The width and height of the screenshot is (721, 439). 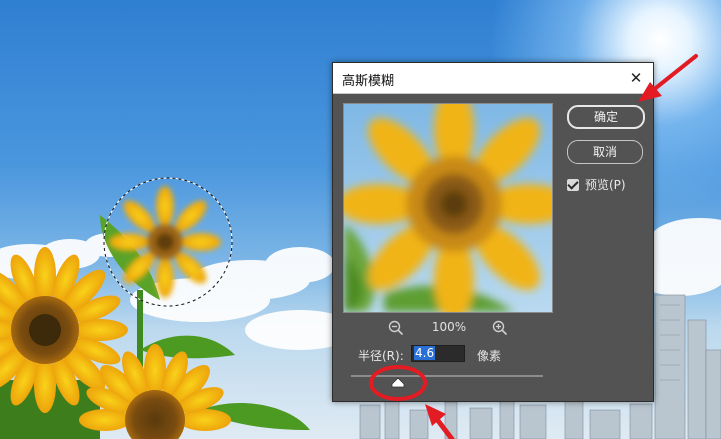 What do you see at coordinates (606, 117) in the screenshot?
I see `ok-button: 确定` at bounding box center [606, 117].